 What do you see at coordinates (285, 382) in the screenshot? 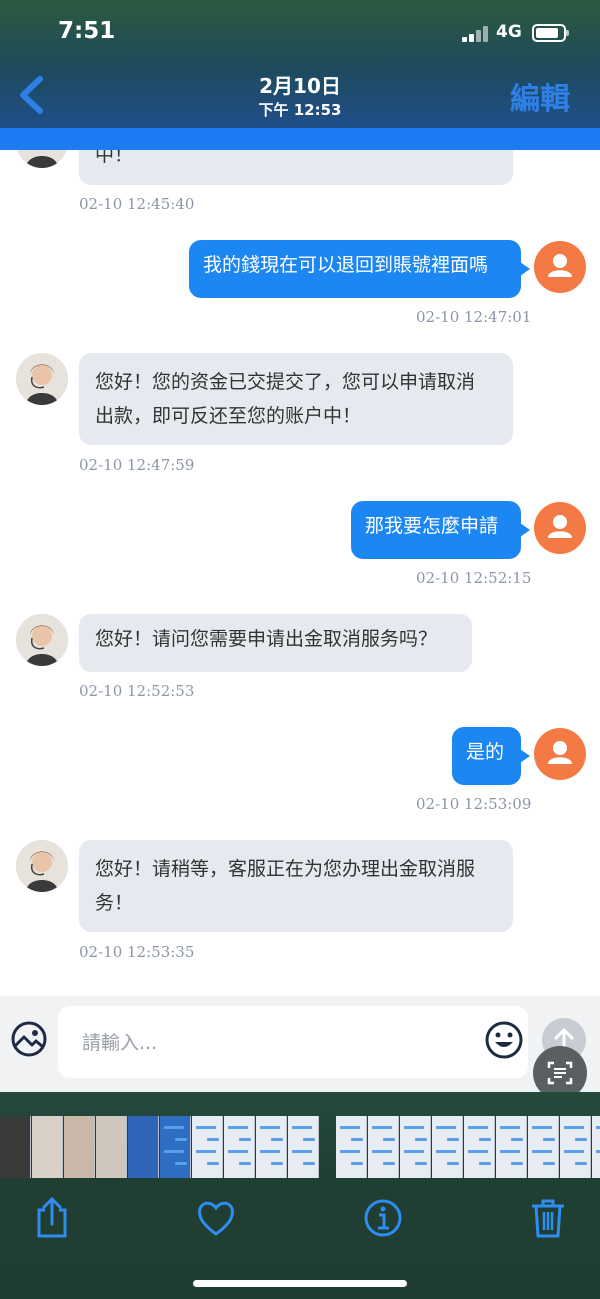
I see `message-text: 您好！您的资金已交提交了，您可以申请取消` at bounding box center [285, 382].